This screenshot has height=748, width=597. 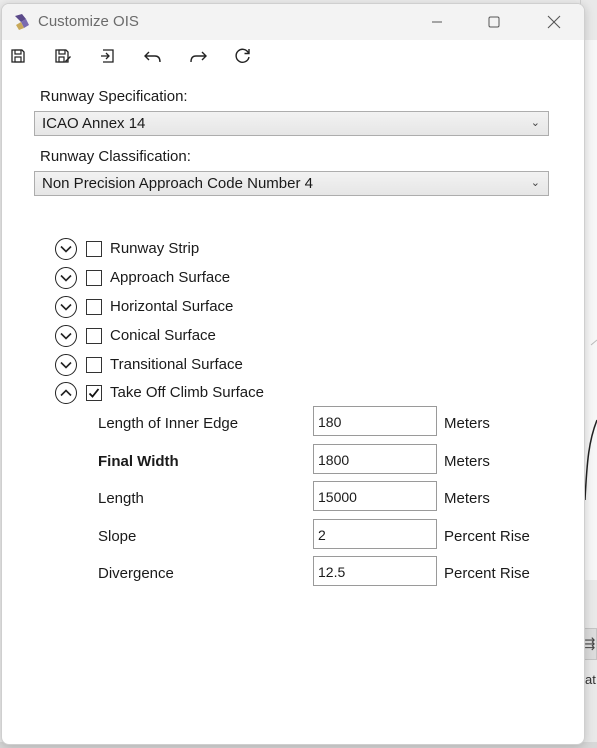 I want to click on runway-strip-checkbox, so click(x=94, y=249).